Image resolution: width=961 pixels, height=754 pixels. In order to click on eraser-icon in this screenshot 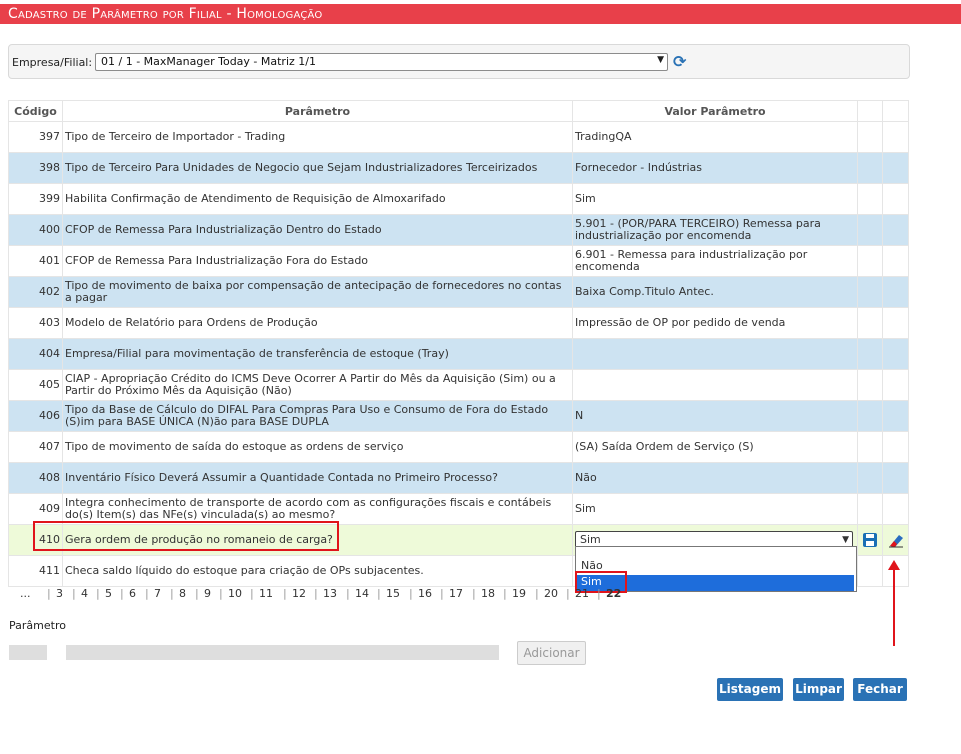, I will do `click(896, 540)`.